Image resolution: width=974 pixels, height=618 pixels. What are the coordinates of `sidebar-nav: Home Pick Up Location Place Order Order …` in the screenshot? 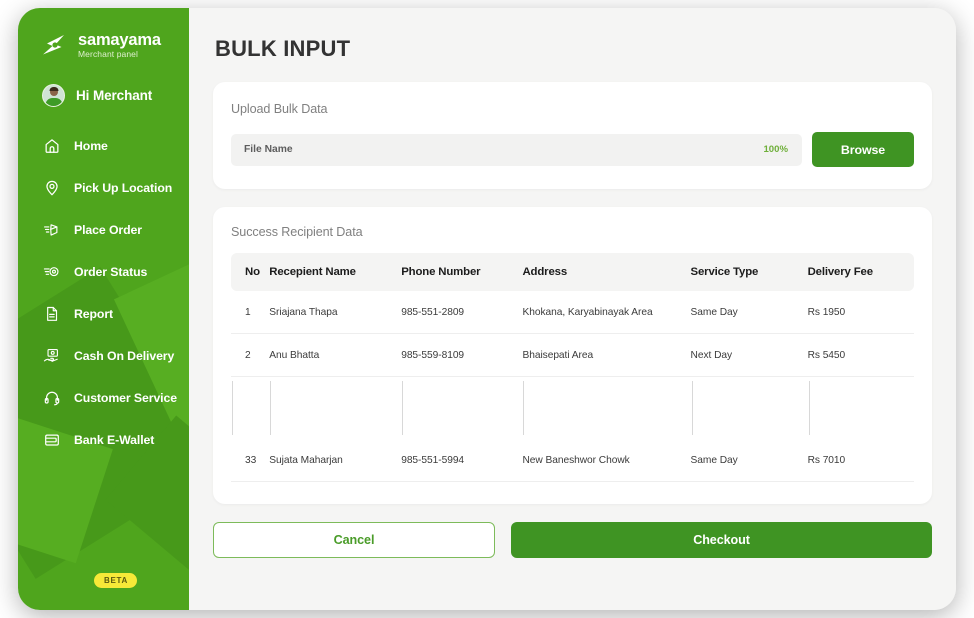 It's located at (103, 293).